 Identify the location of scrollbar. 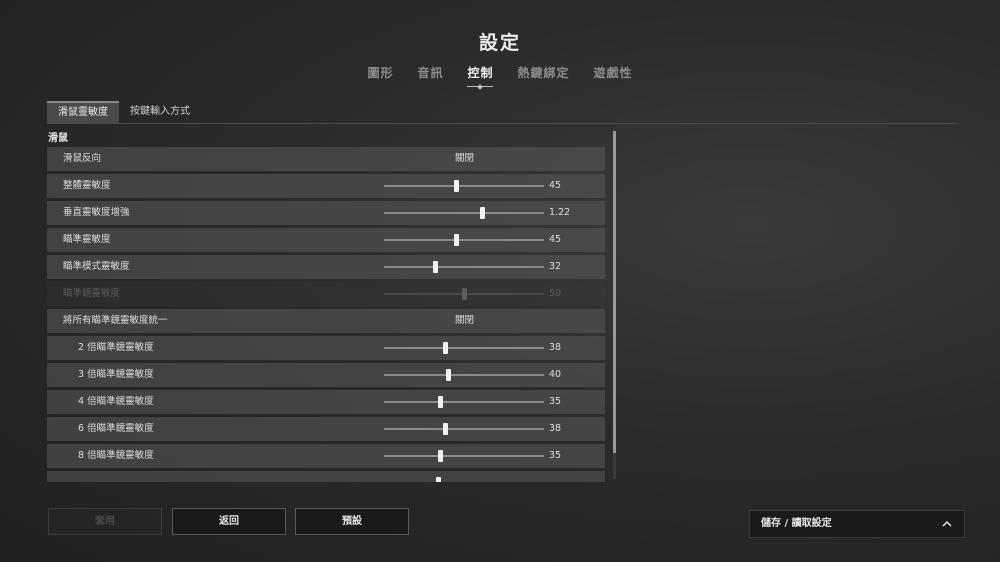
(614, 305).